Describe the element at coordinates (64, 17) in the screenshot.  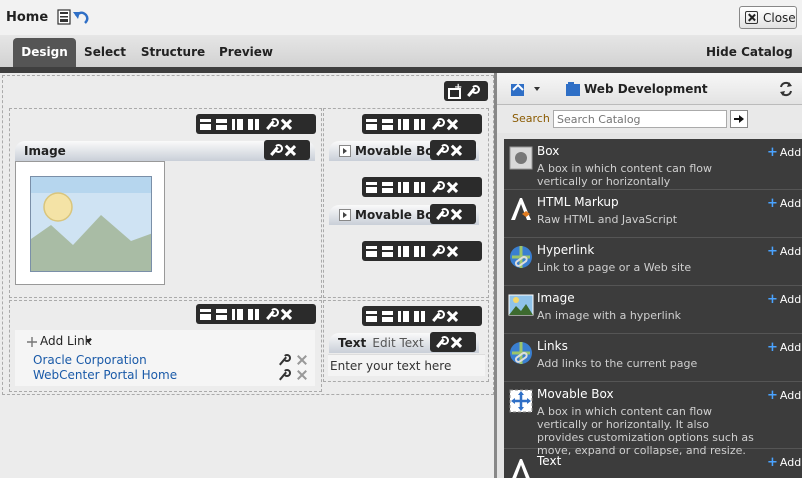
I see `page-properties-icon` at that location.